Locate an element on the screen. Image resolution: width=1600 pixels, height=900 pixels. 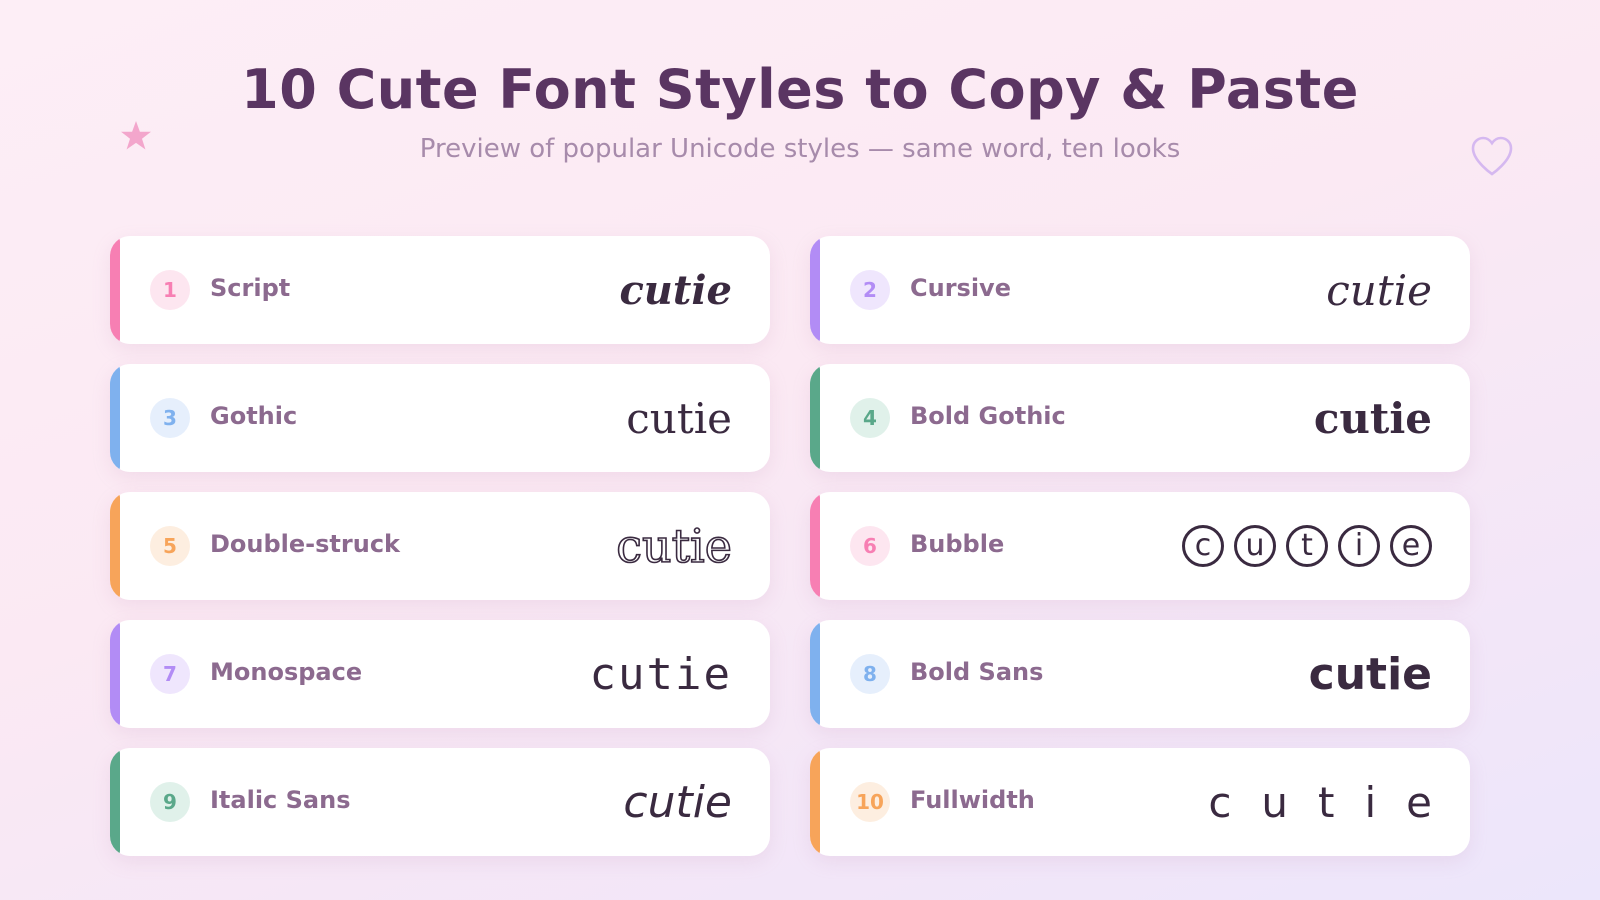
style-number-badge: 4 is located at coordinates (870, 418).